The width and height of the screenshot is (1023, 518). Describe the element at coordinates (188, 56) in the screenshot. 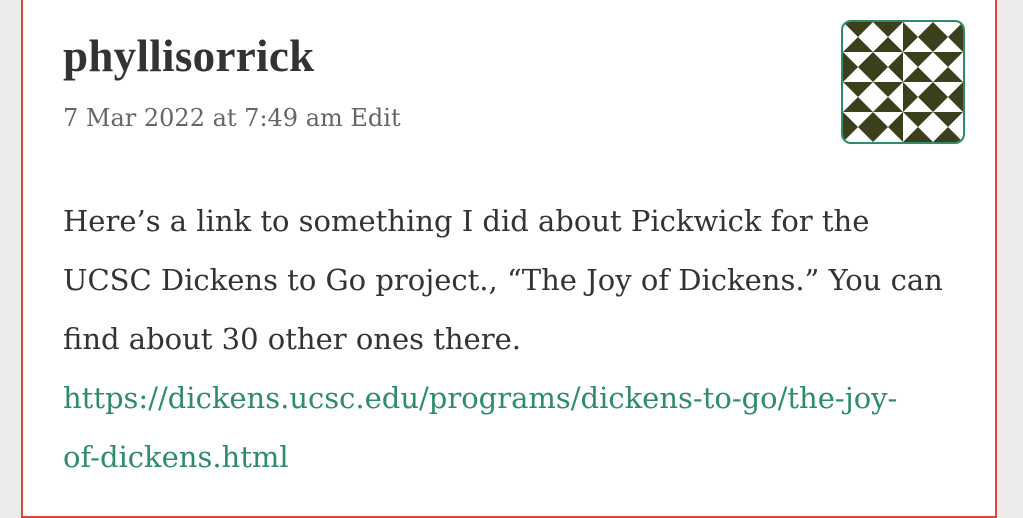

I see `comment-author-name: phyllisorrick` at that location.